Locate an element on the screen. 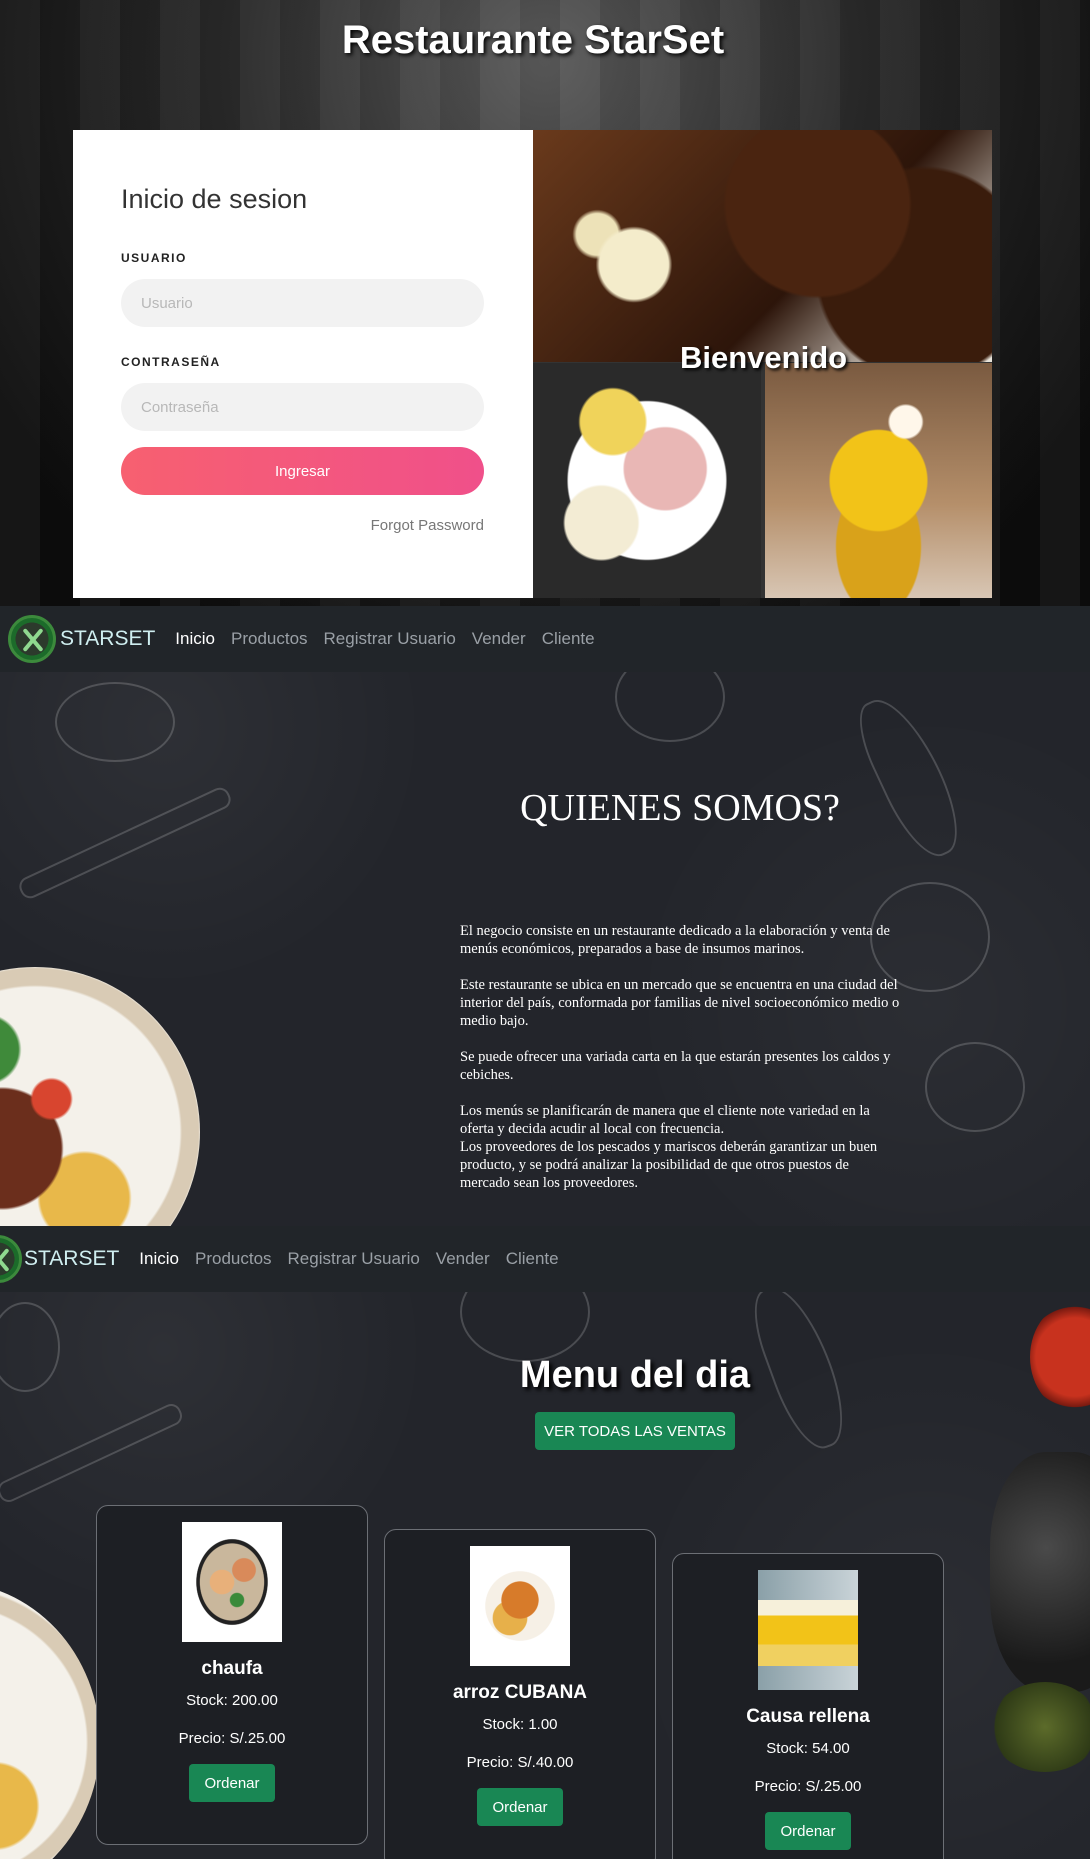  password-label: CONTRASEÑA is located at coordinates (171, 362).